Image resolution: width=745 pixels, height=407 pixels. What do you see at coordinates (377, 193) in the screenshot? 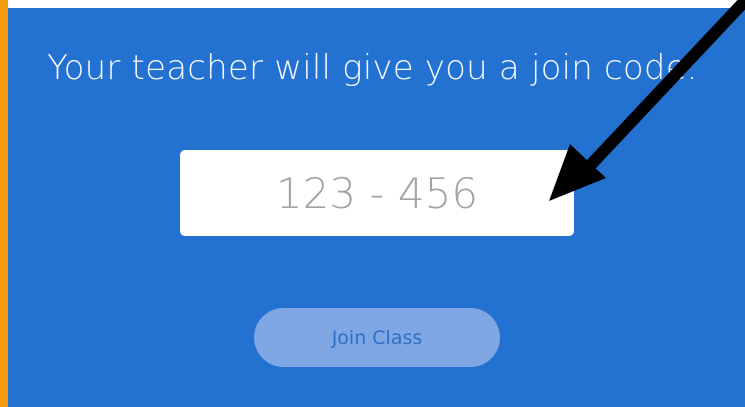
I see `join-code-input` at bounding box center [377, 193].